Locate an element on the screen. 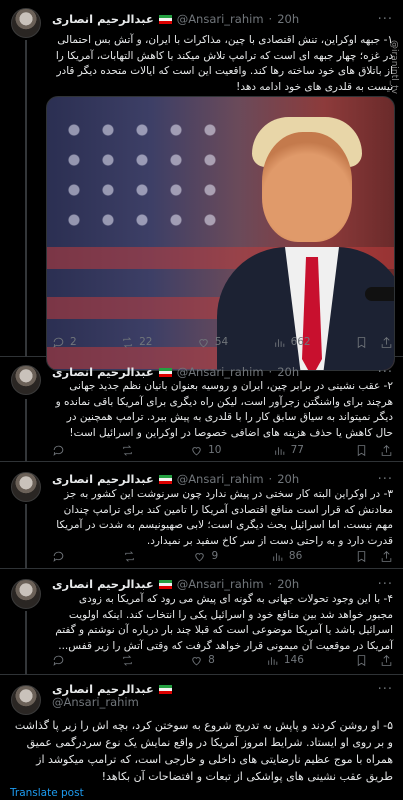 This screenshot has width=403, height=800. reply-count: 2 is located at coordinates (73, 342).